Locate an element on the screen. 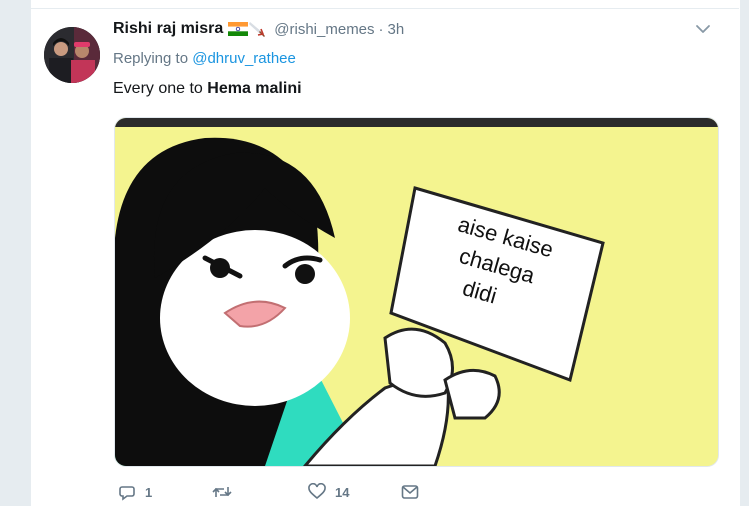 The image size is (749, 506). avatar is located at coordinates (72, 55).